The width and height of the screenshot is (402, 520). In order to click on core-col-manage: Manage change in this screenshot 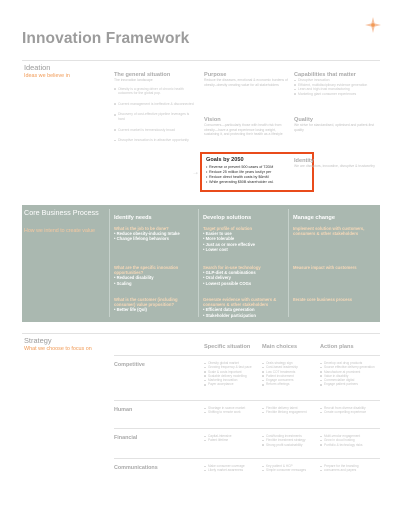, I will do `click(314, 218)`.